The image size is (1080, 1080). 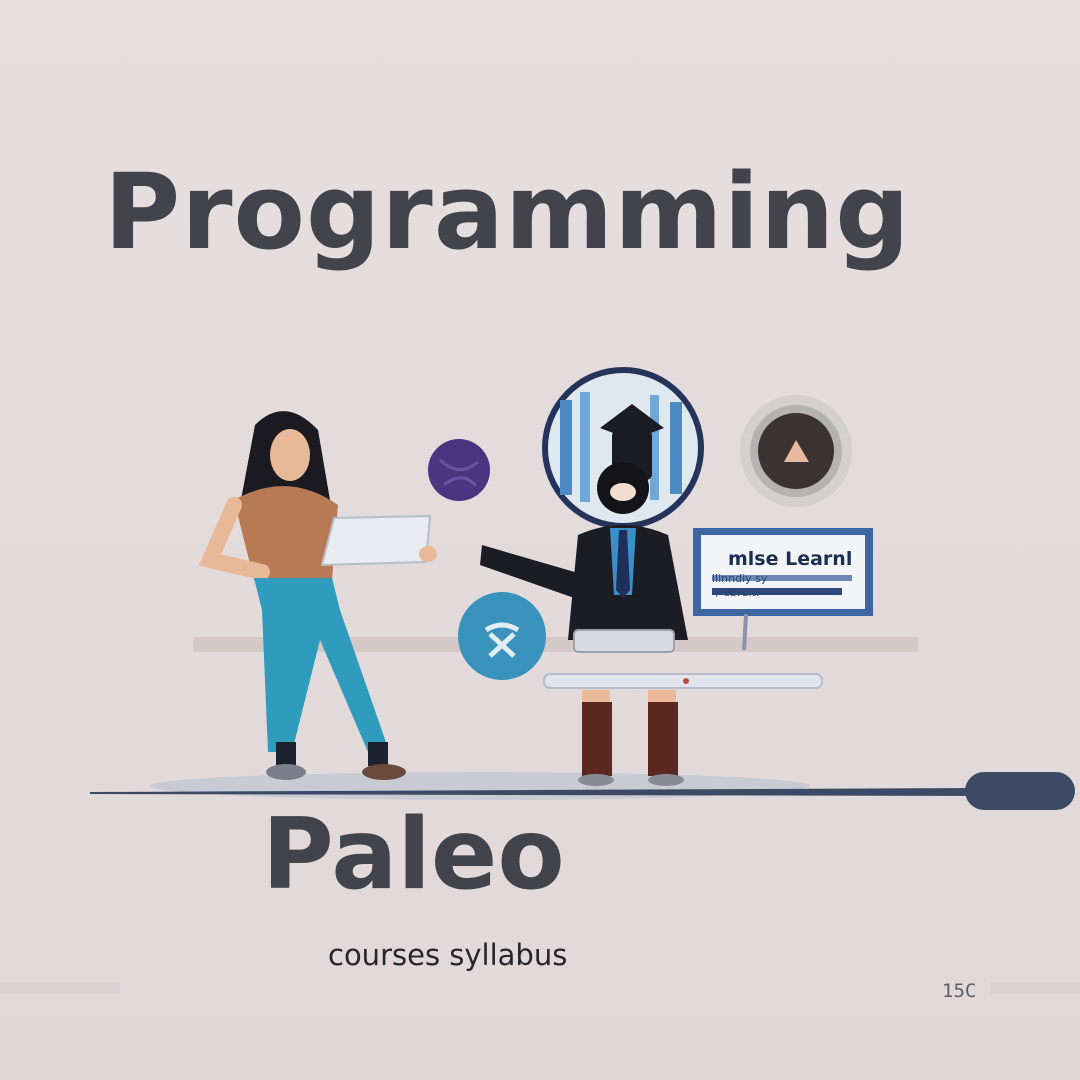 What do you see at coordinates (459, 470) in the screenshot?
I see `purple-orb-icon` at bounding box center [459, 470].